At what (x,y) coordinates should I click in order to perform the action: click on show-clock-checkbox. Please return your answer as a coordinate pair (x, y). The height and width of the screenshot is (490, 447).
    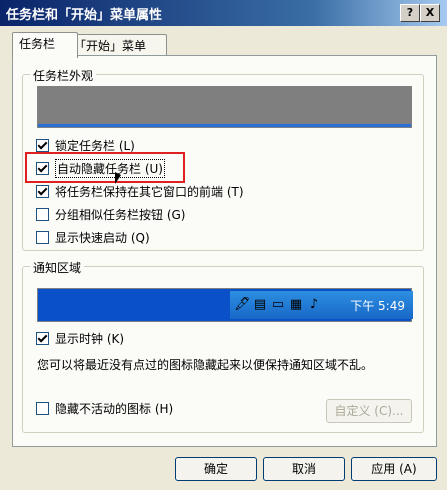
    Looking at the image, I should click on (42, 338).